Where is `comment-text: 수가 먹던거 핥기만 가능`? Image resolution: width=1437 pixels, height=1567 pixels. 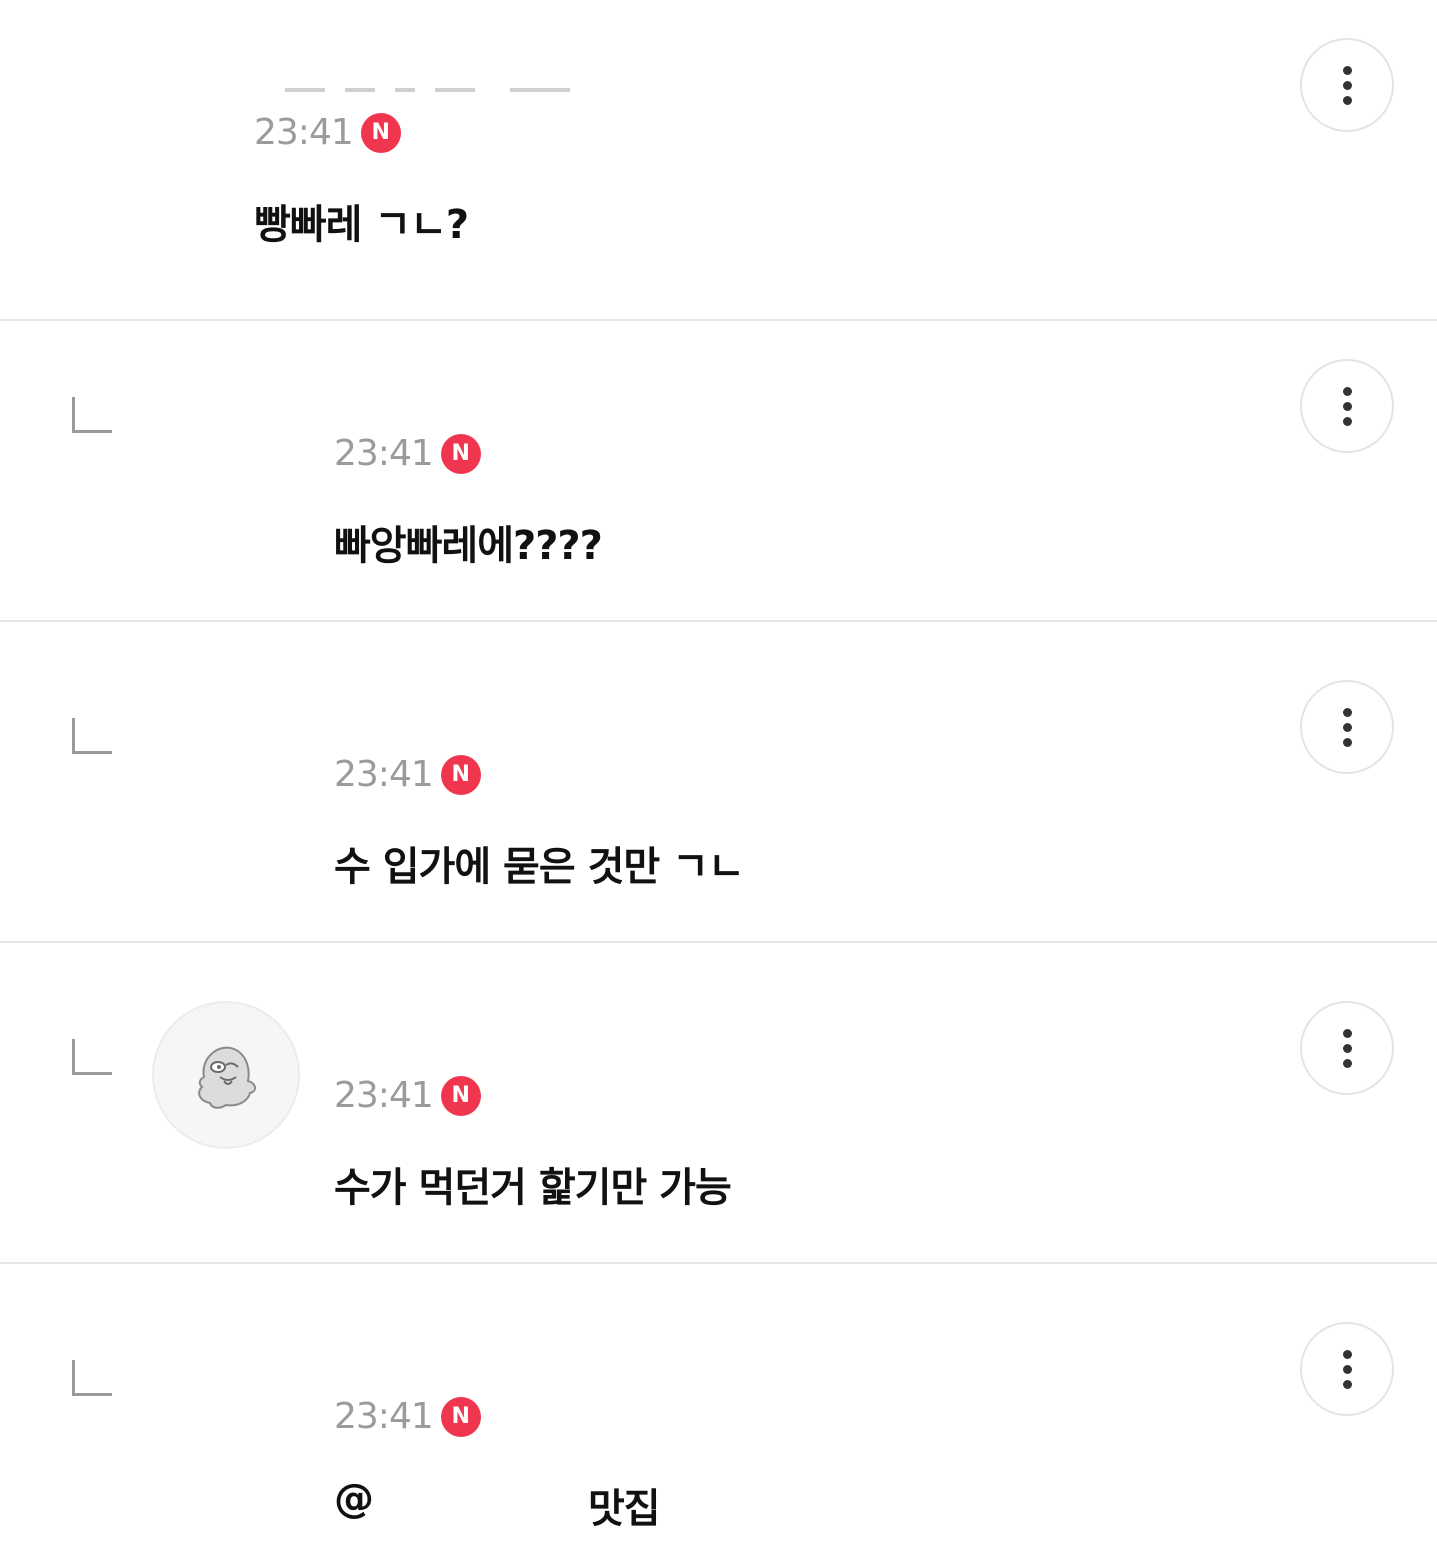
comment-text: 수가 먹던거 핥기만 가능 is located at coordinates (533, 1188).